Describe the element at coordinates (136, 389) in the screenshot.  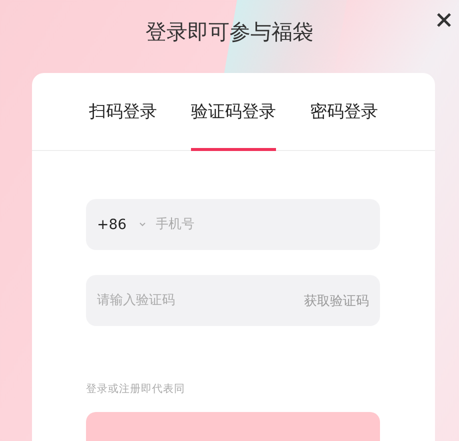
I see `agreement-text: 登录或注册即代表同` at that location.